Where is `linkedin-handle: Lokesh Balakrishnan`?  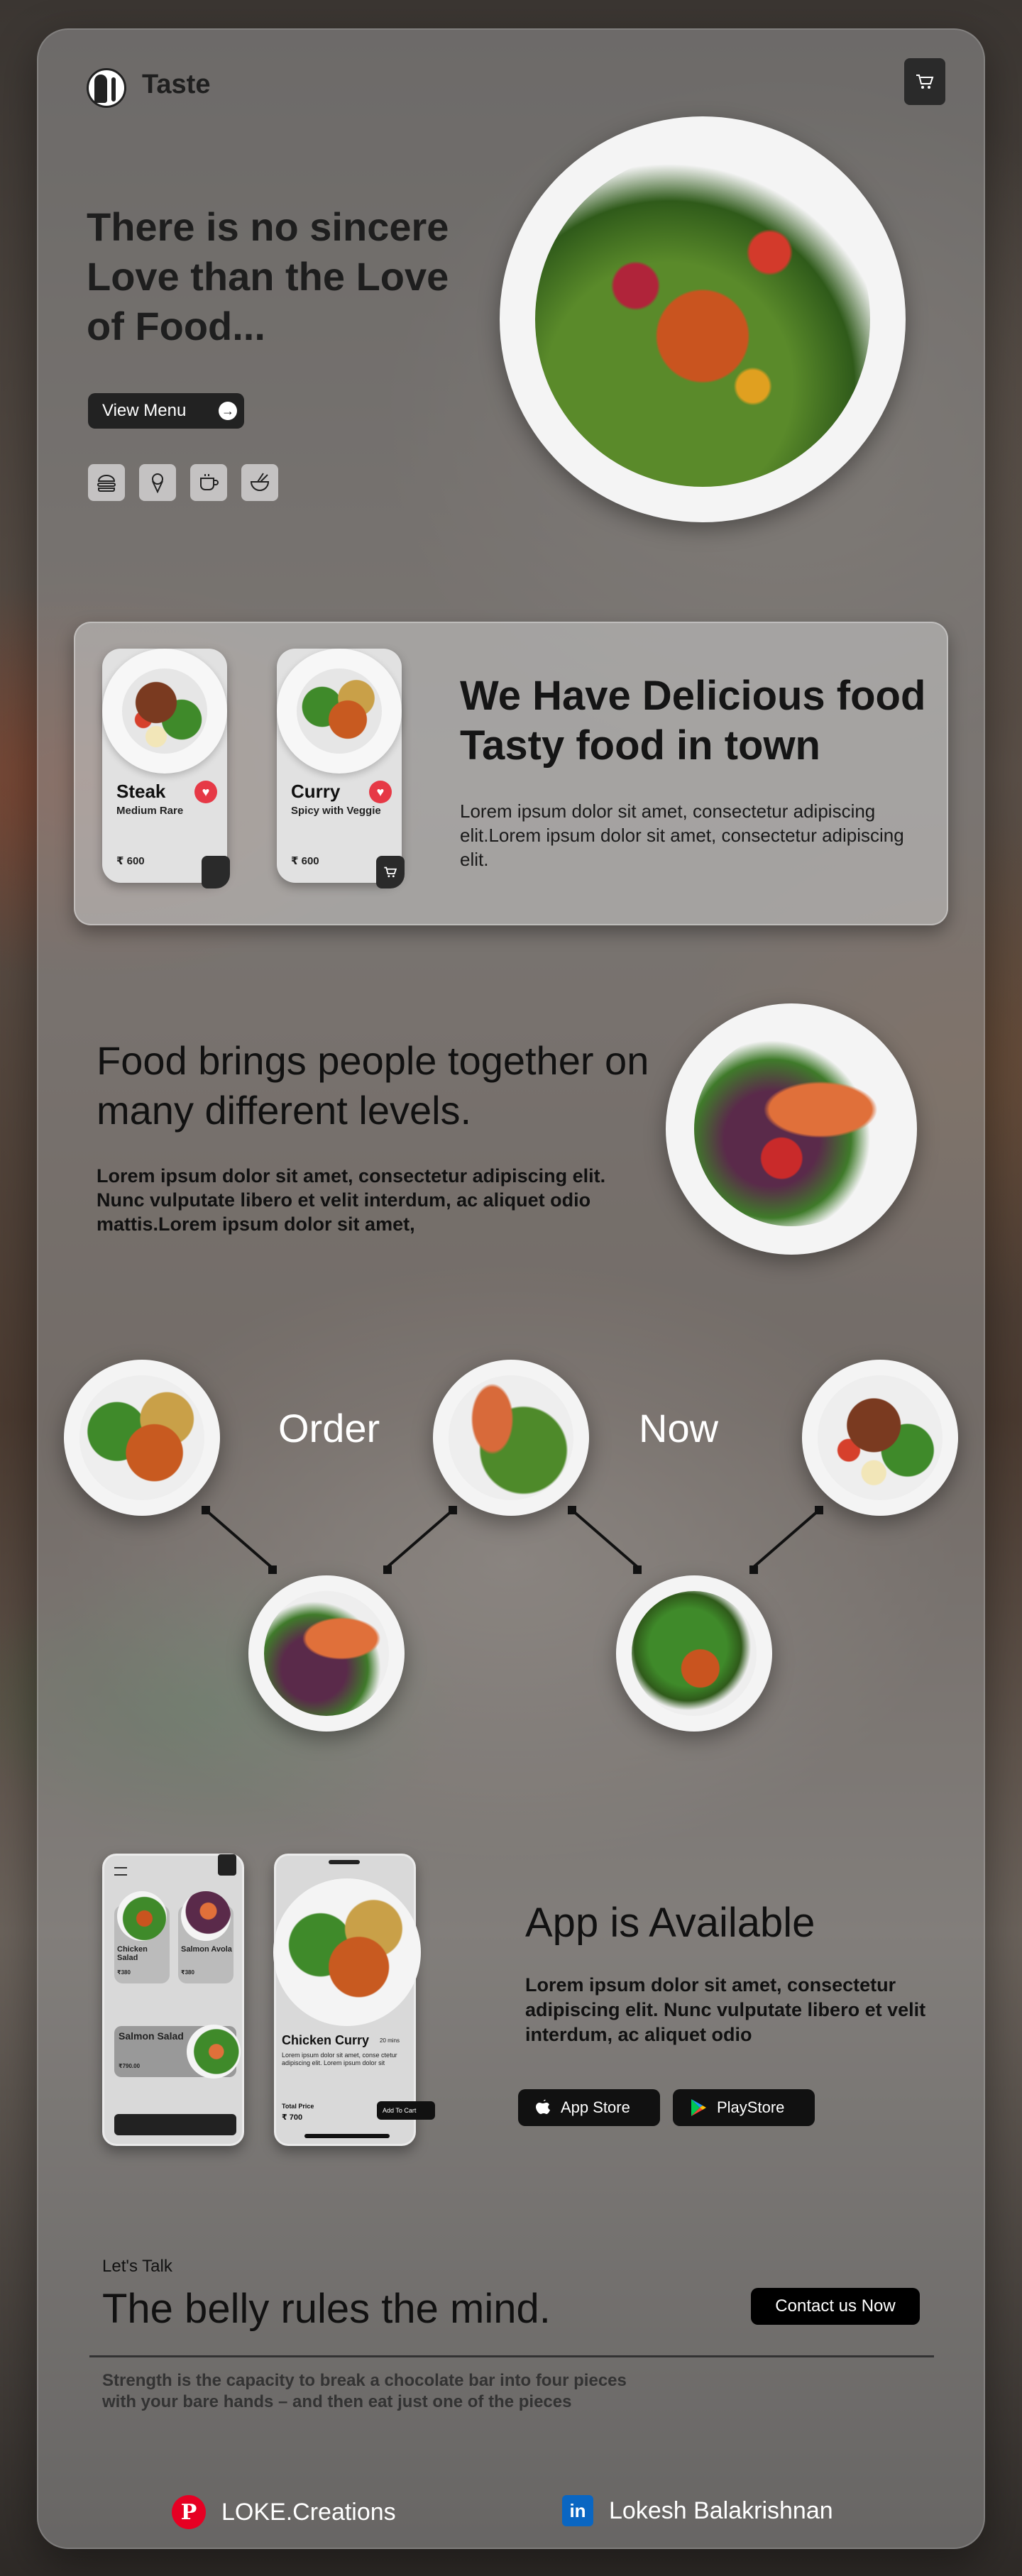 linkedin-handle: Lokesh Balakrishnan is located at coordinates (721, 2510).